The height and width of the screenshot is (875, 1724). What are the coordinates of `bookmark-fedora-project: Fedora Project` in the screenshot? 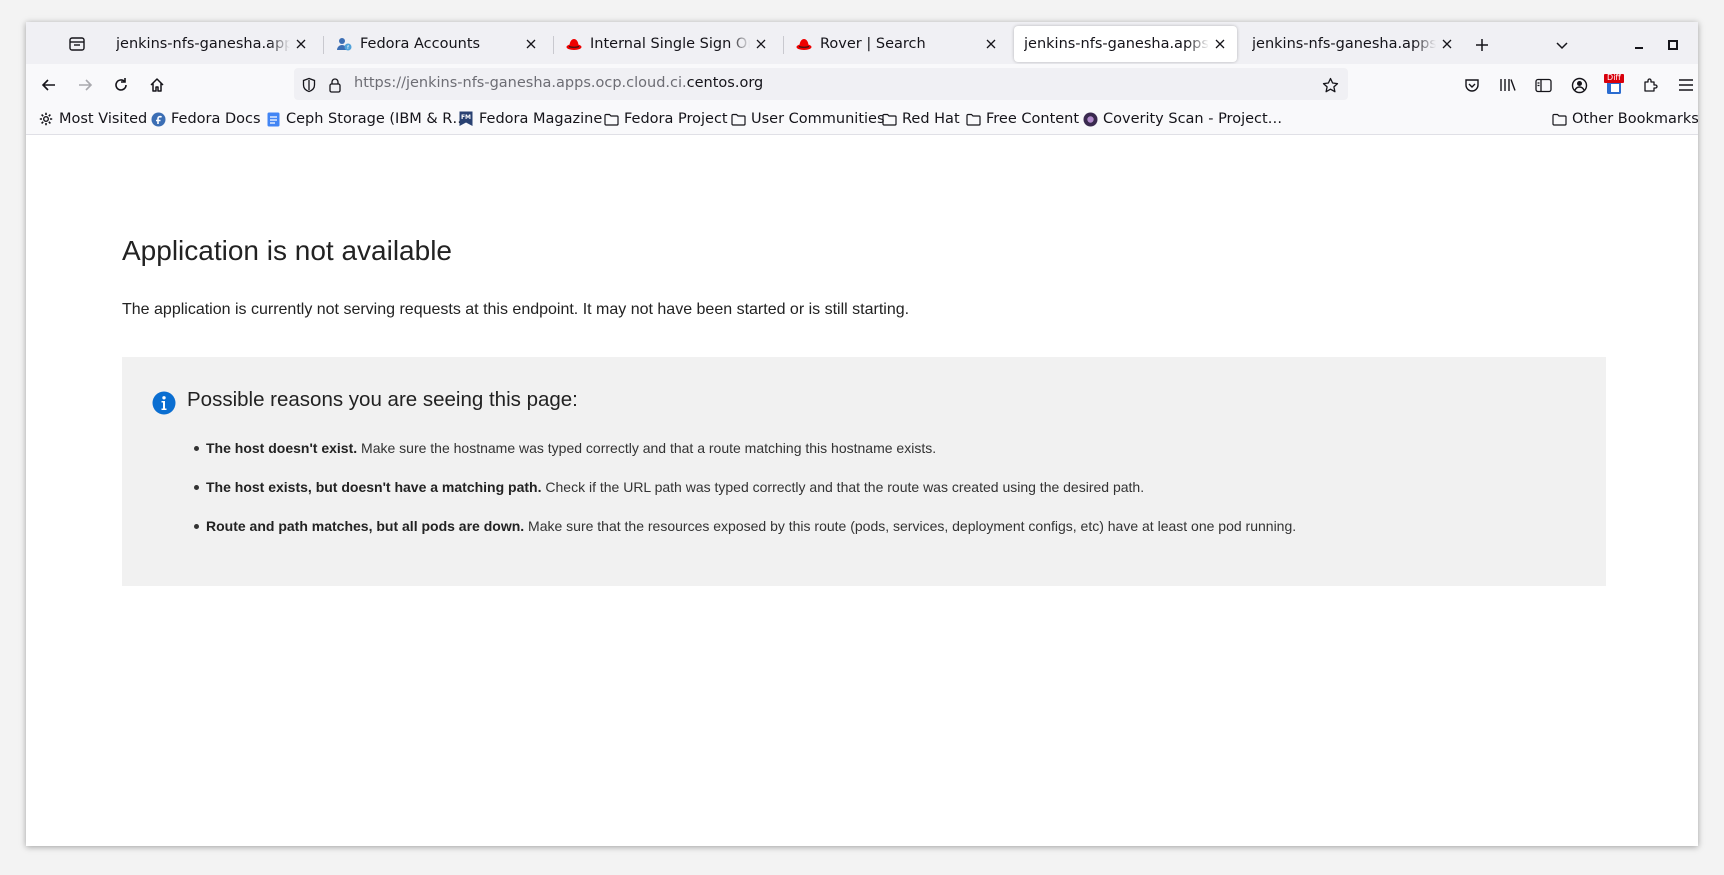 It's located at (665, 119).